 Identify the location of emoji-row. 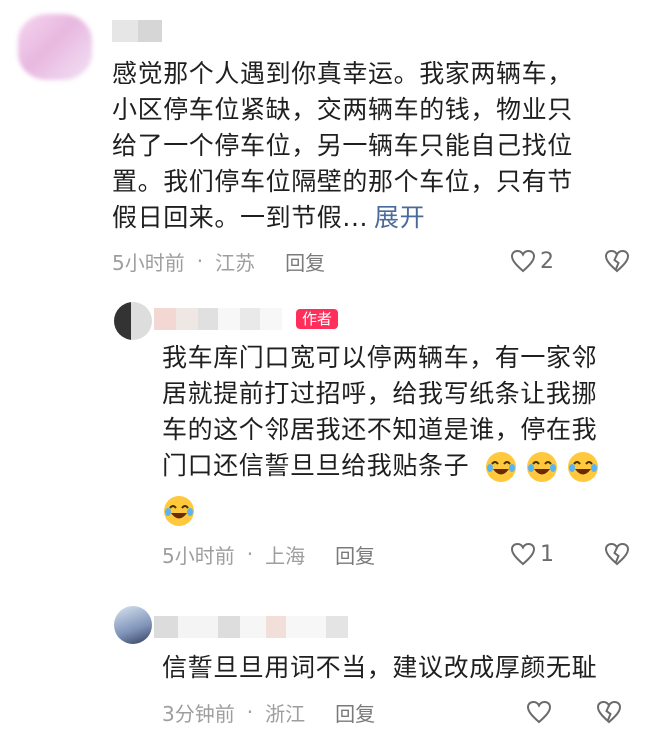
(543, 467).